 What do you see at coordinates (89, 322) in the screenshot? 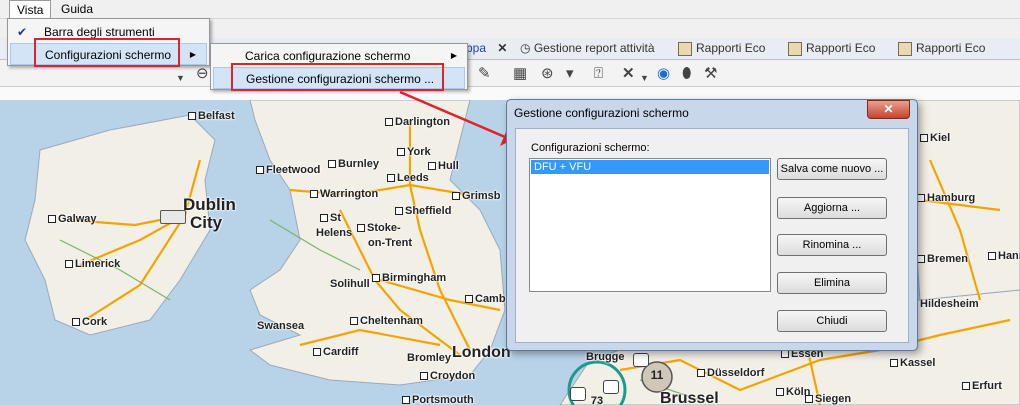
I see `city-cork: Cork` at bounding box center [89, 322].